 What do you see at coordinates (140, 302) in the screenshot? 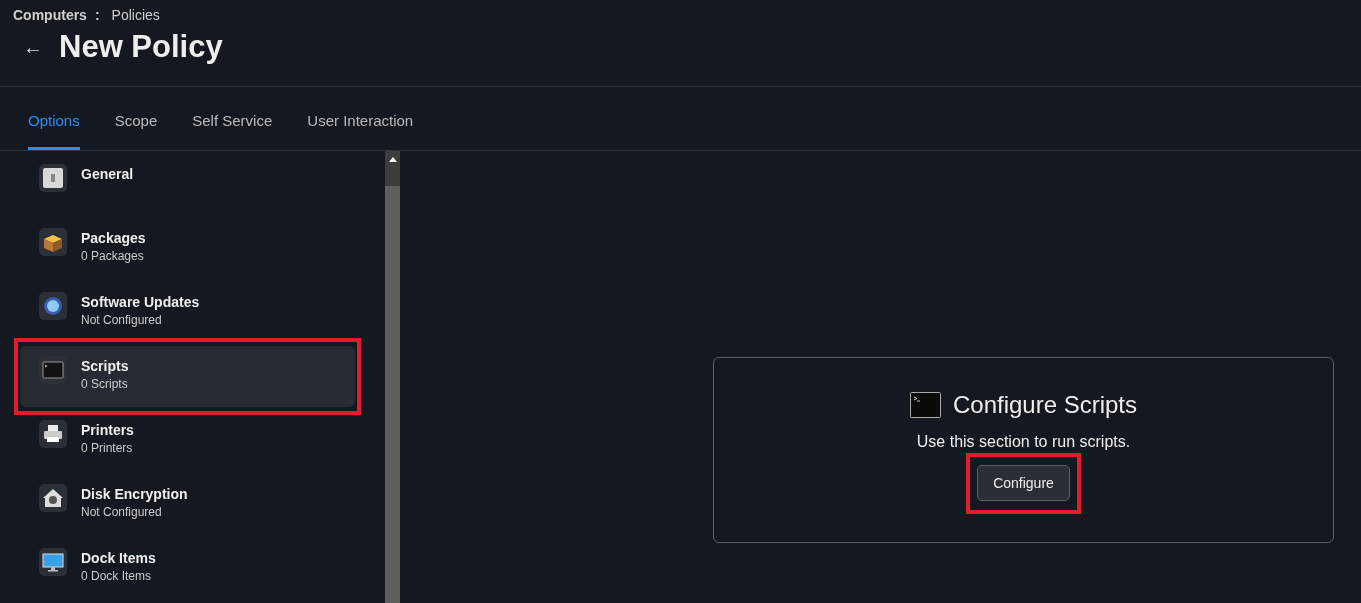
I see `item-title: Software Updates` at bounding box center [140, 302].